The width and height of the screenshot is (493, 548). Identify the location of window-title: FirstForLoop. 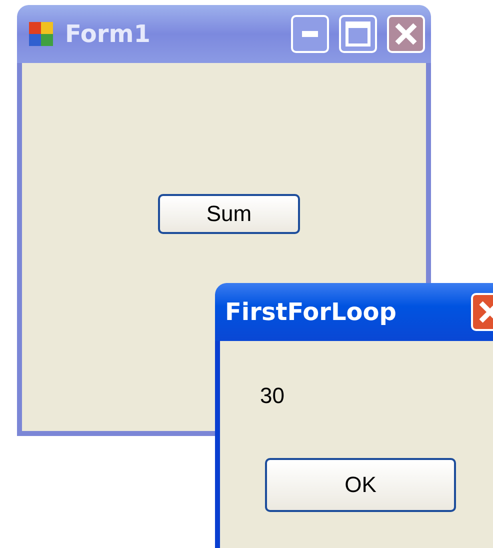
(311, 312).